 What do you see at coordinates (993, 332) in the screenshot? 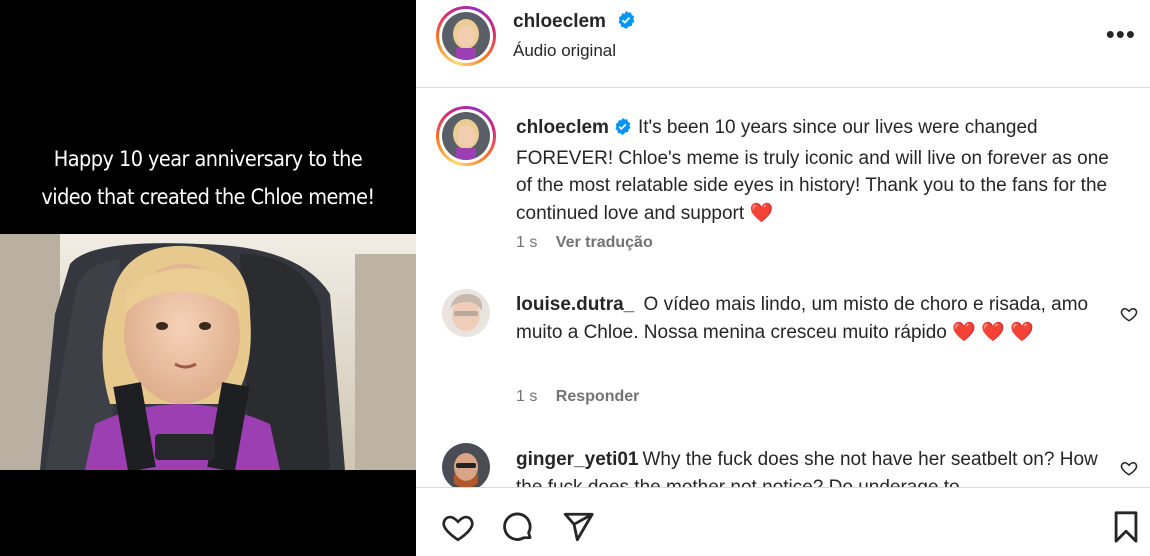
I see `comment-heart-emojis: ❤️ ❤️ ❤️` at bounding box center [993, 332].